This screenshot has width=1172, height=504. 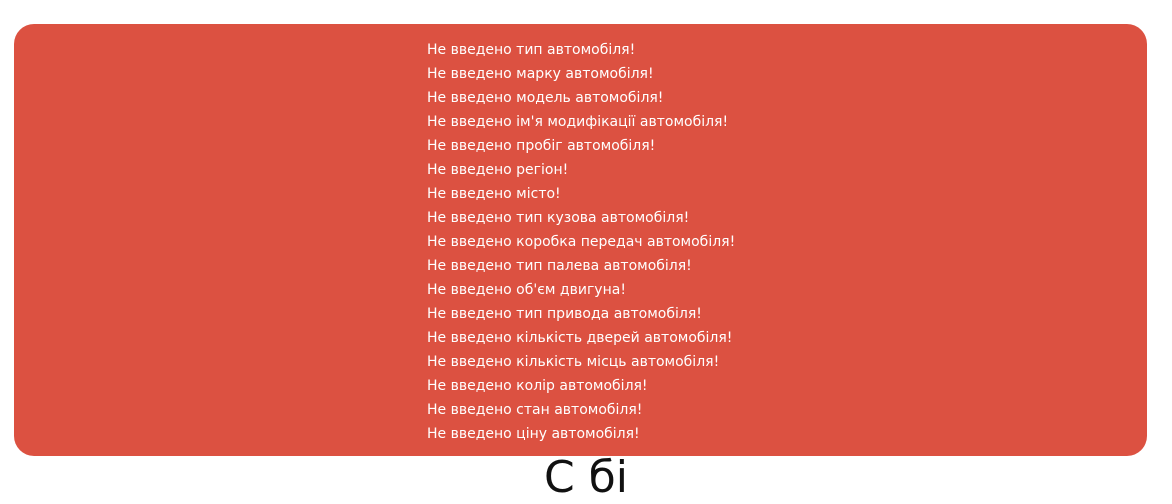 I want to click on error-message-city: Не введено місто!, so click(x=494, y=194).